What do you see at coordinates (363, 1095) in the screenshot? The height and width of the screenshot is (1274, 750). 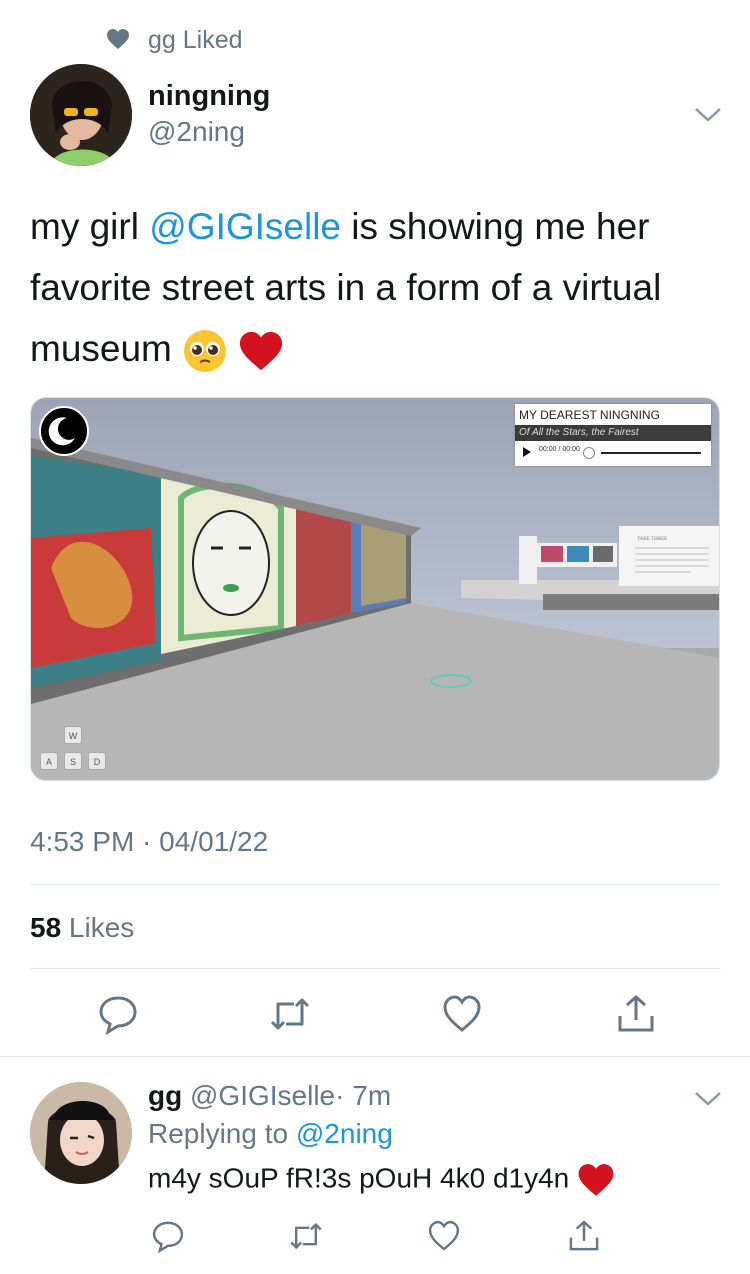 I see `reply-time: · 7m` at bounding box center [363, 1095].